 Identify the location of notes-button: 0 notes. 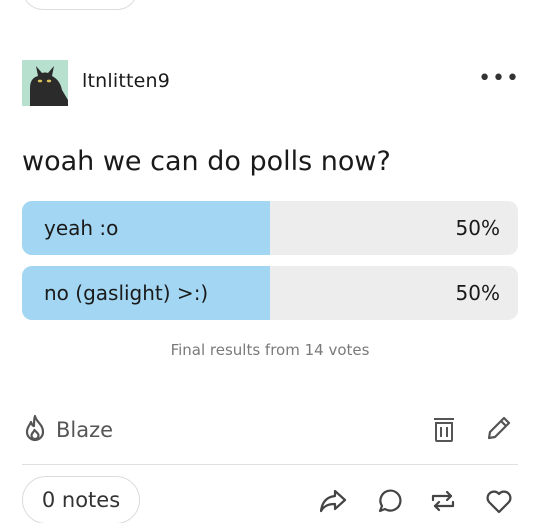
(81, 499).